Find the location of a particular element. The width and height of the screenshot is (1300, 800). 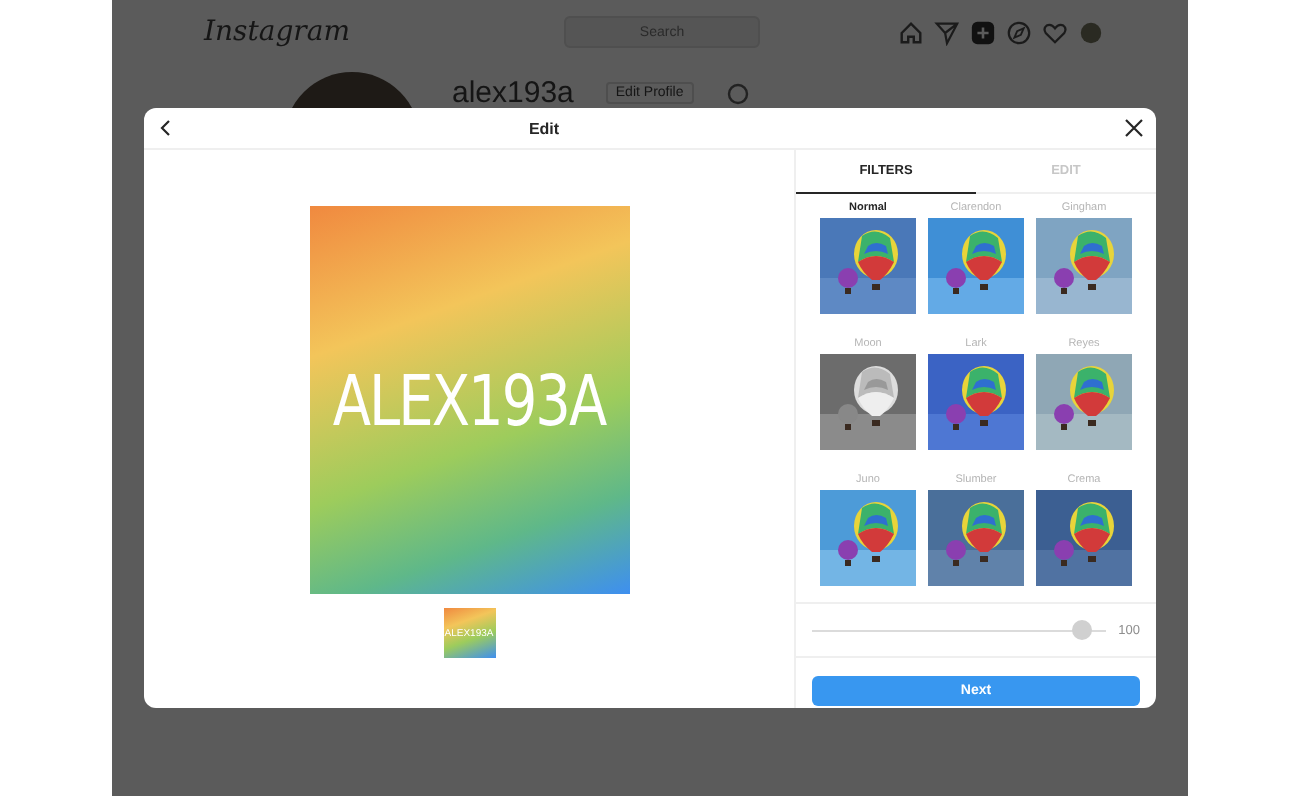

dialog-title: Edit is located at coordinates (544, 128).